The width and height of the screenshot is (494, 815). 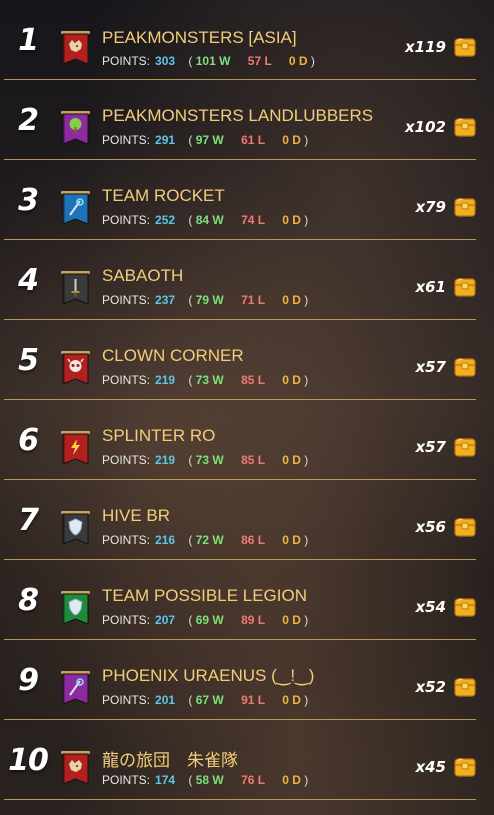 What do you see at coordinates (209, 140) in the screenshot?
I see `wins-value: 97 W` at bounding box center [209, 140].